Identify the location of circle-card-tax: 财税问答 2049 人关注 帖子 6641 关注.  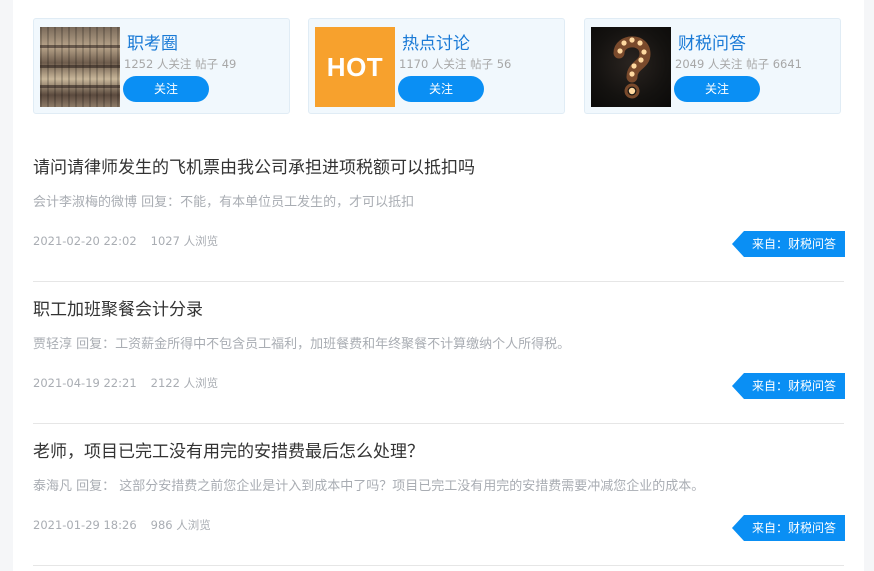
(712, 66).